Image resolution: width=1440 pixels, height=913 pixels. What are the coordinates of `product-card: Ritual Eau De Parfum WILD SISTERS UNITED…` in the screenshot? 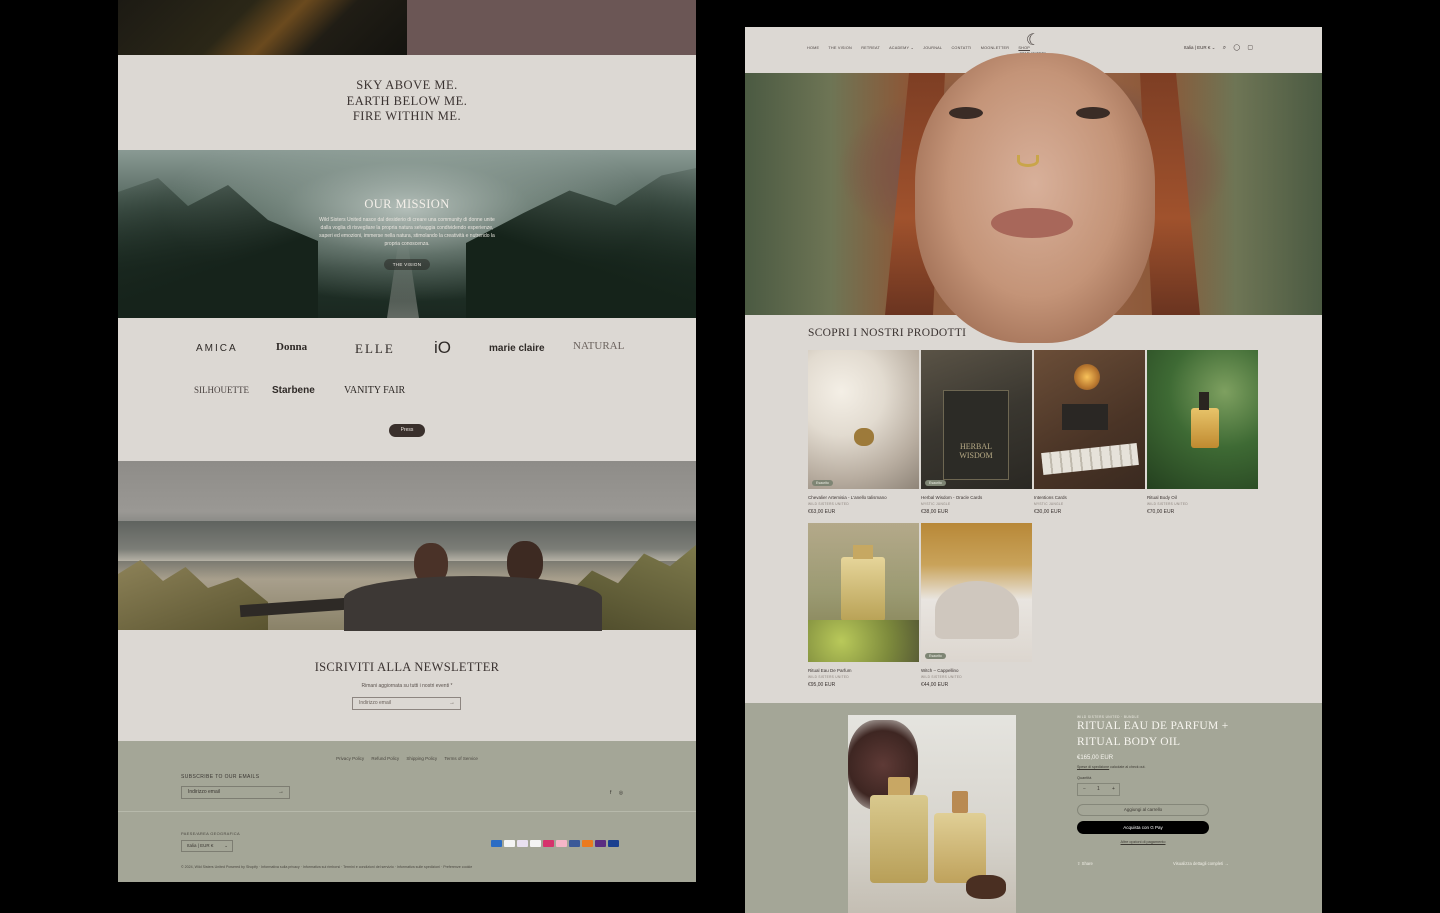 It's located at (863, 605).